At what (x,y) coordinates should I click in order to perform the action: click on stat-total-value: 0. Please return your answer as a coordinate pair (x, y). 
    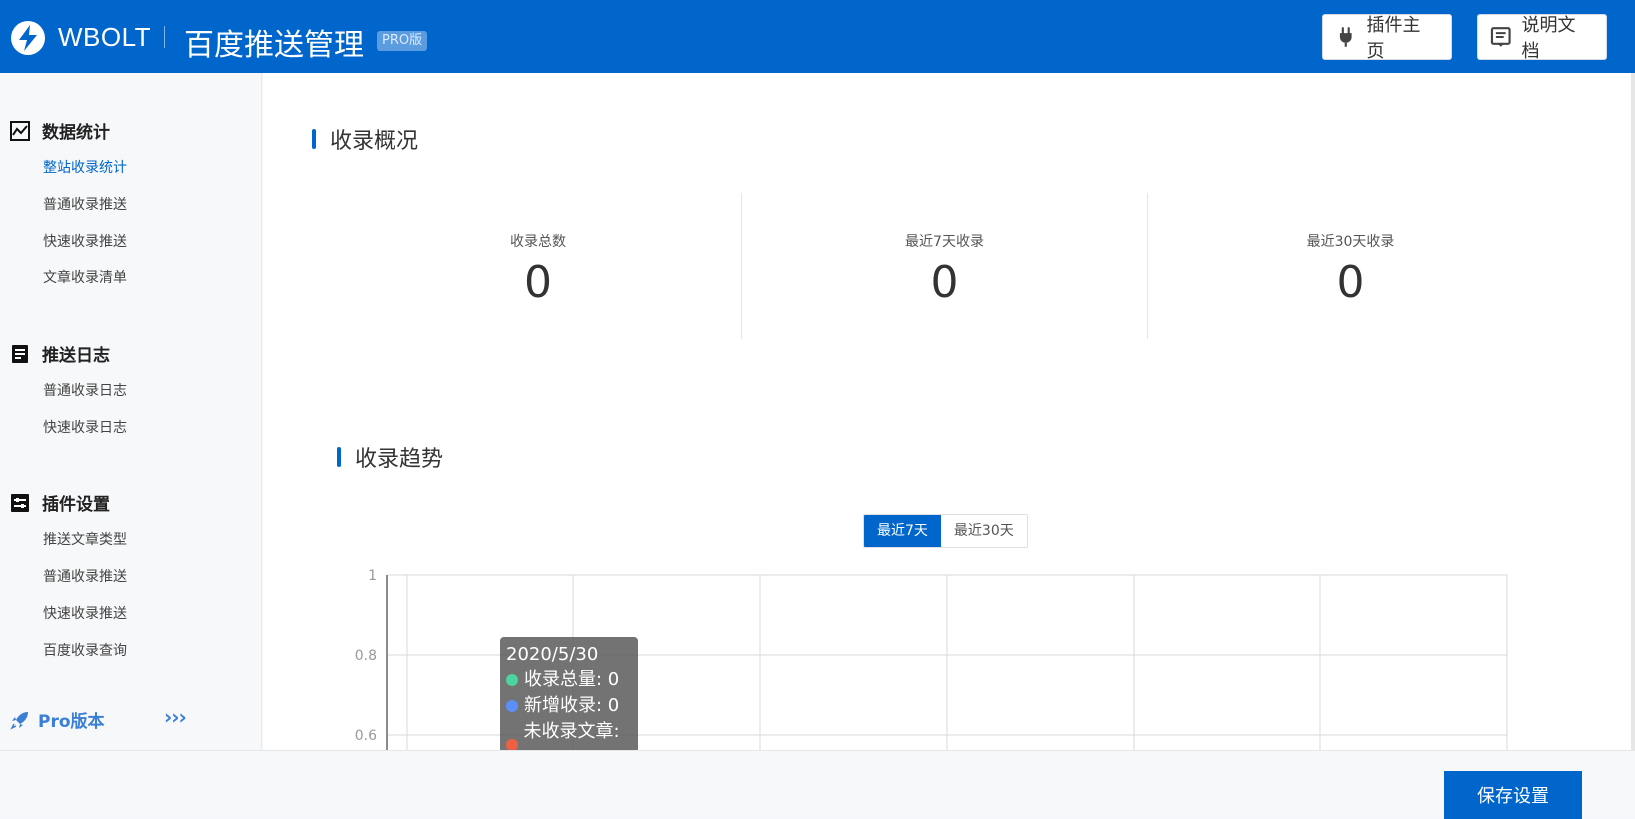
    Looking at the image, I should click on (538, 282).